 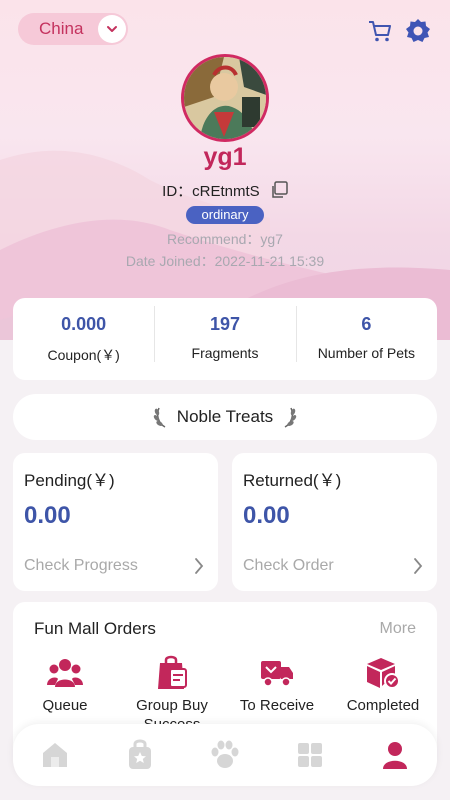 I want to click on orders-more-link: More, so click(x=398, y=629).